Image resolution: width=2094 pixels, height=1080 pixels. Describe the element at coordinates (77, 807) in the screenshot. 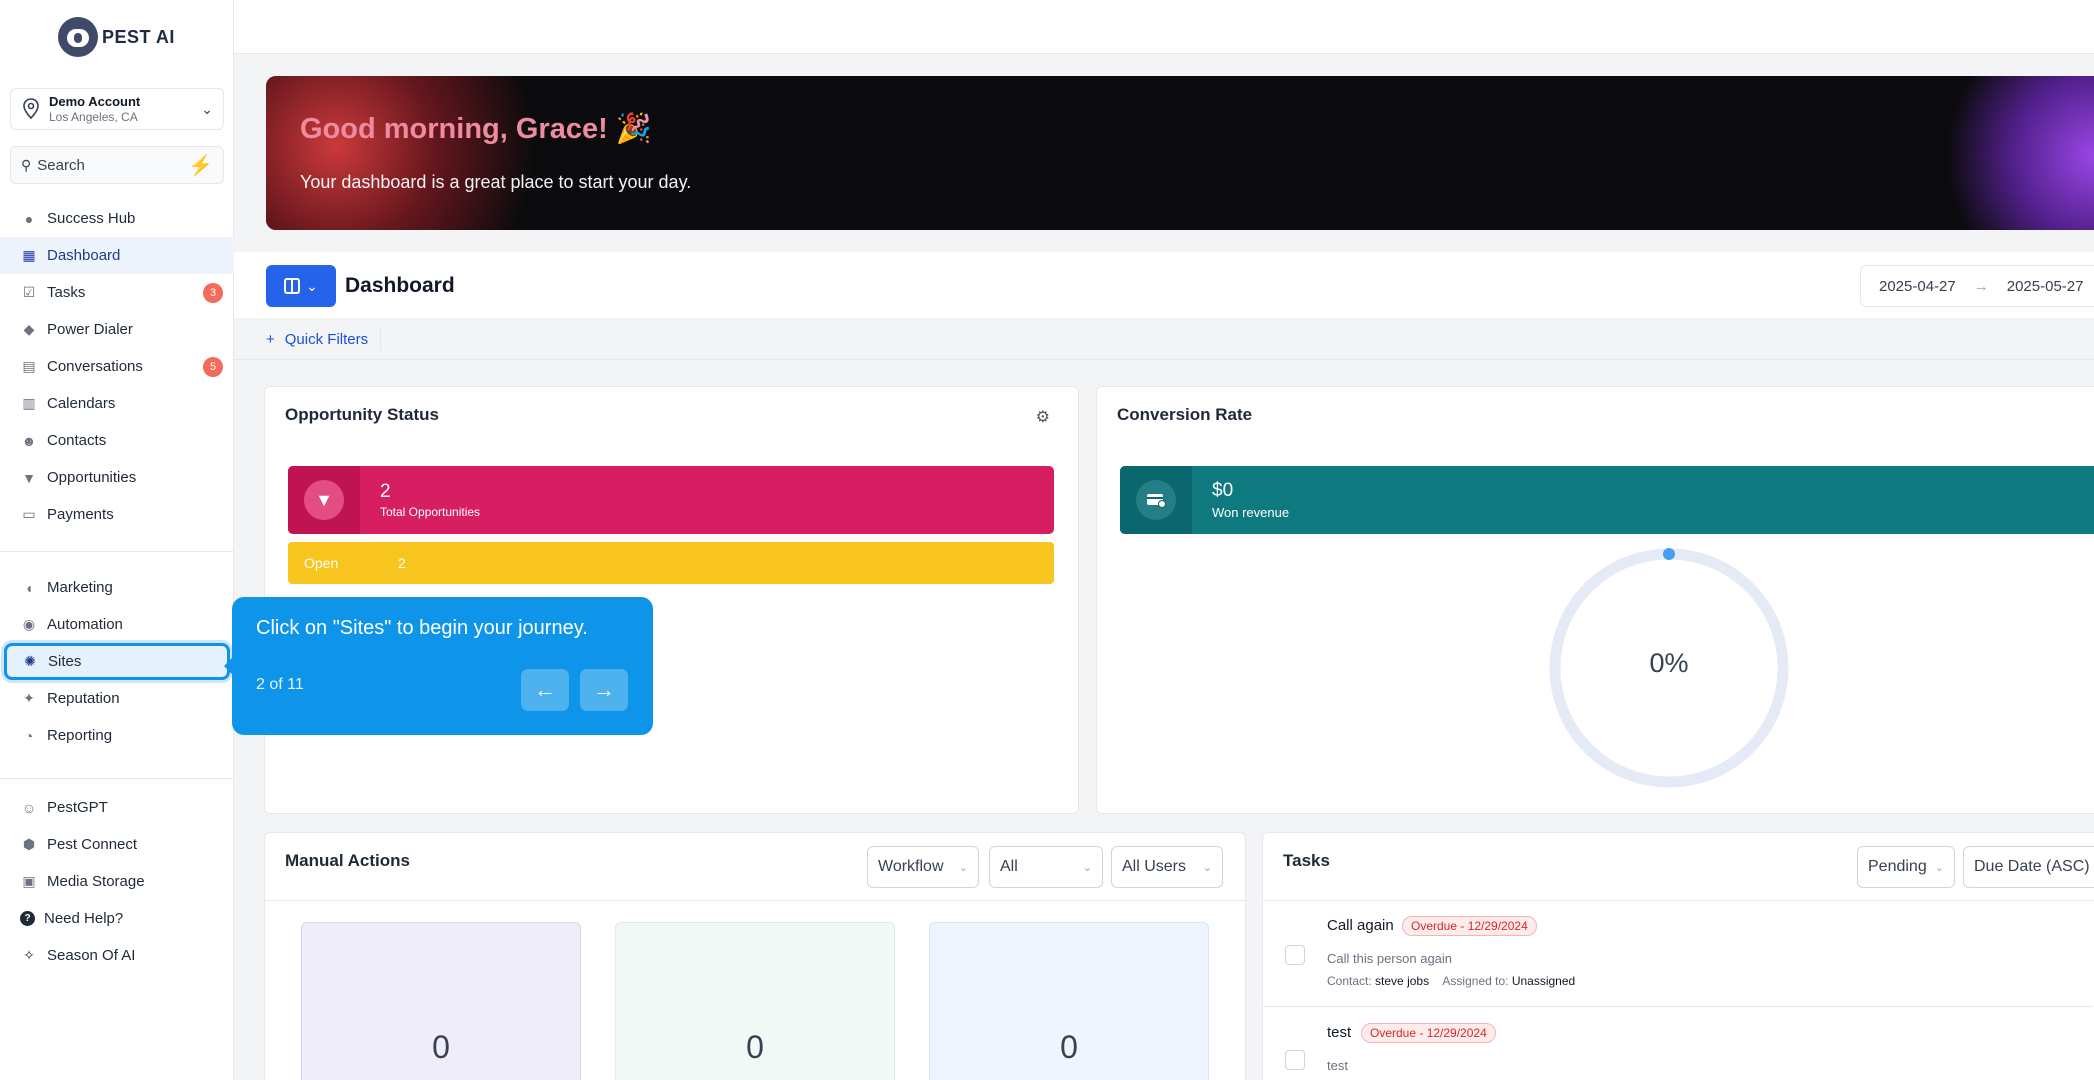

I see `sidebar-item-label: PestGPT` at that location.